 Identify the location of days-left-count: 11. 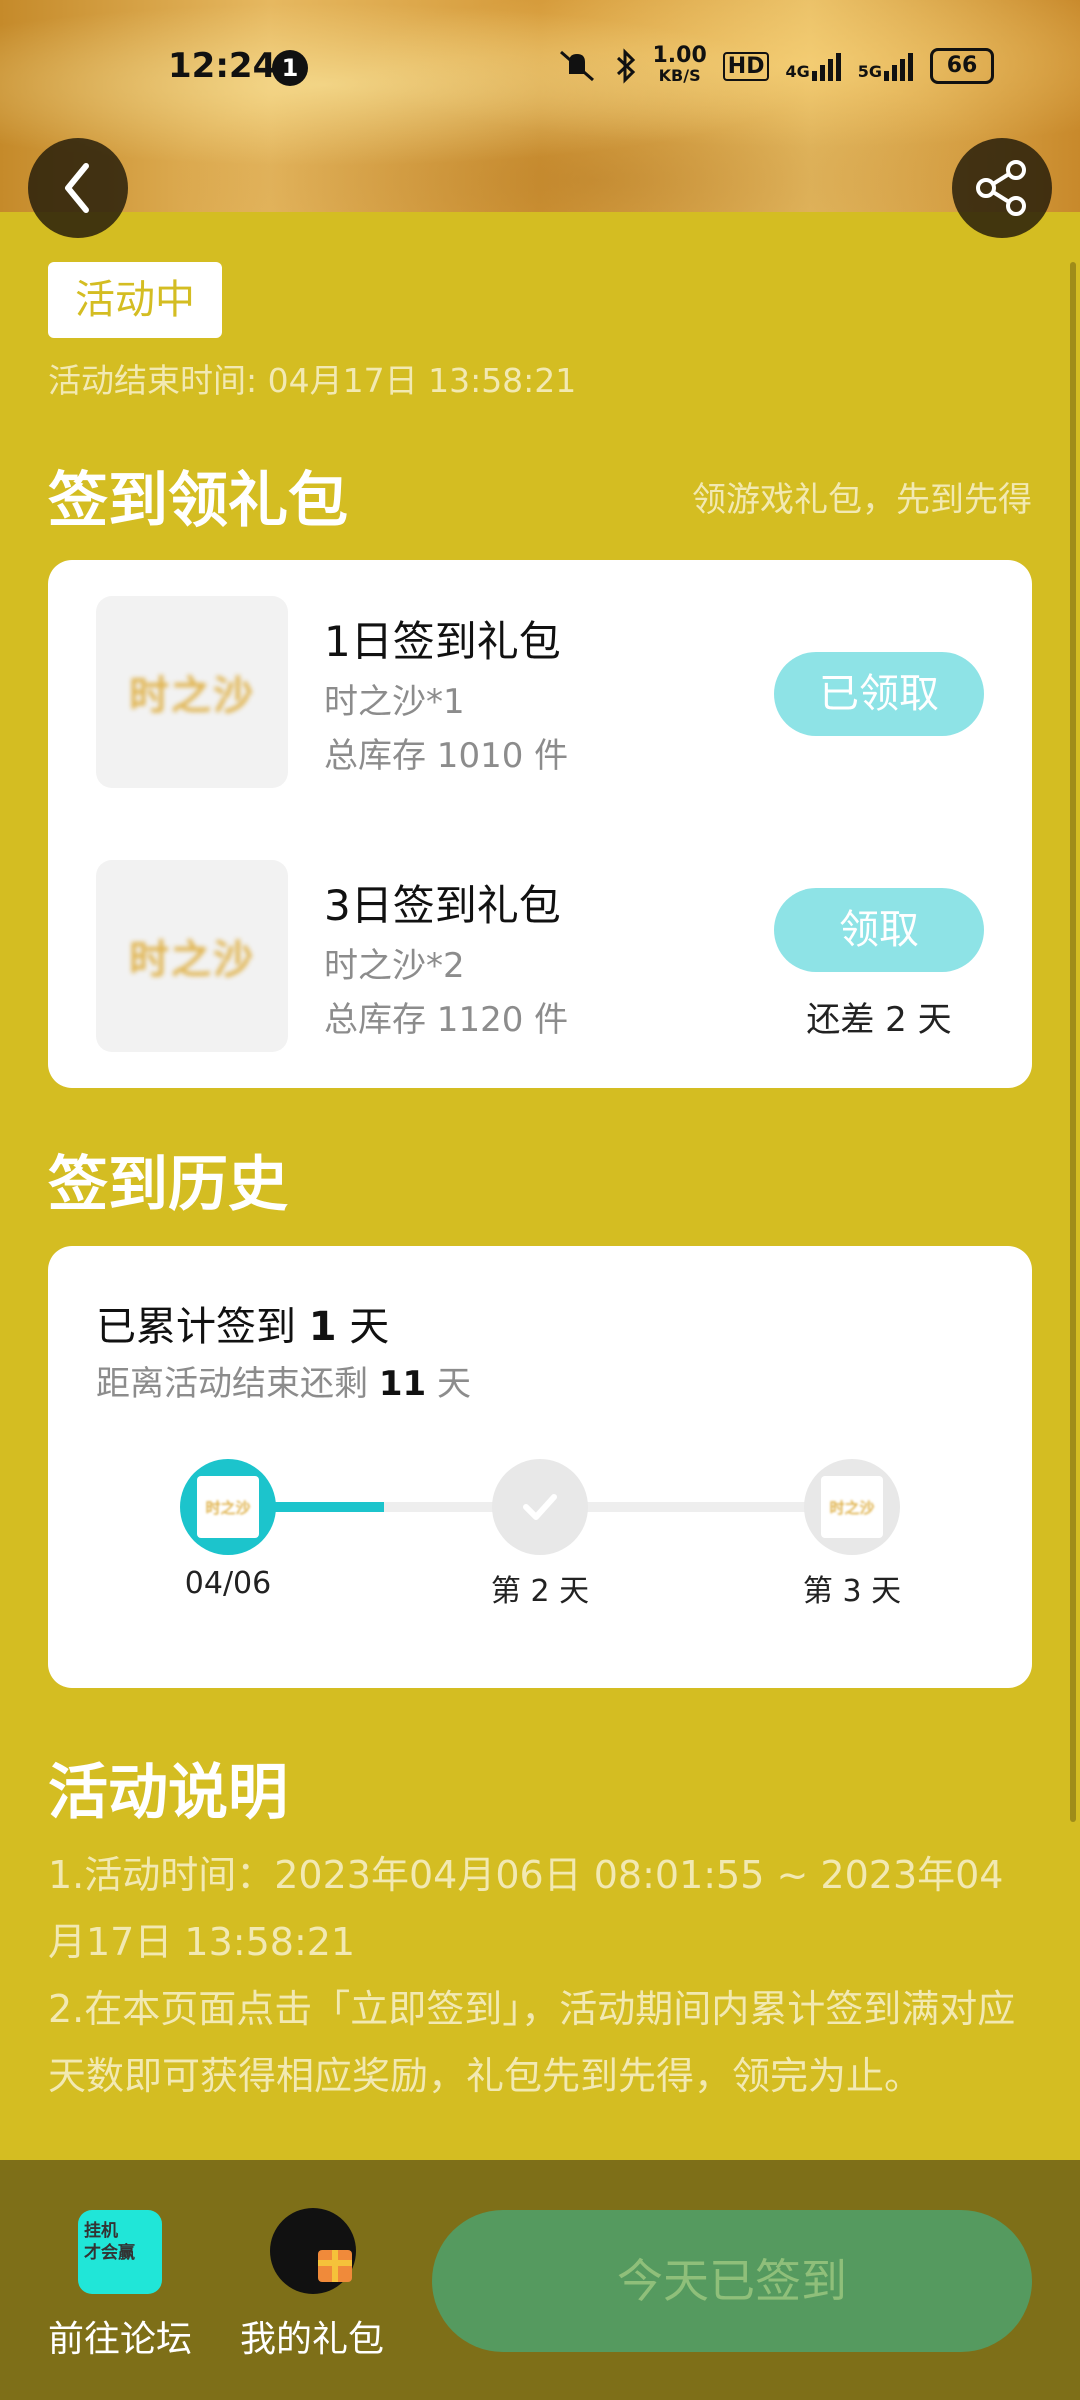
(402, 1384).